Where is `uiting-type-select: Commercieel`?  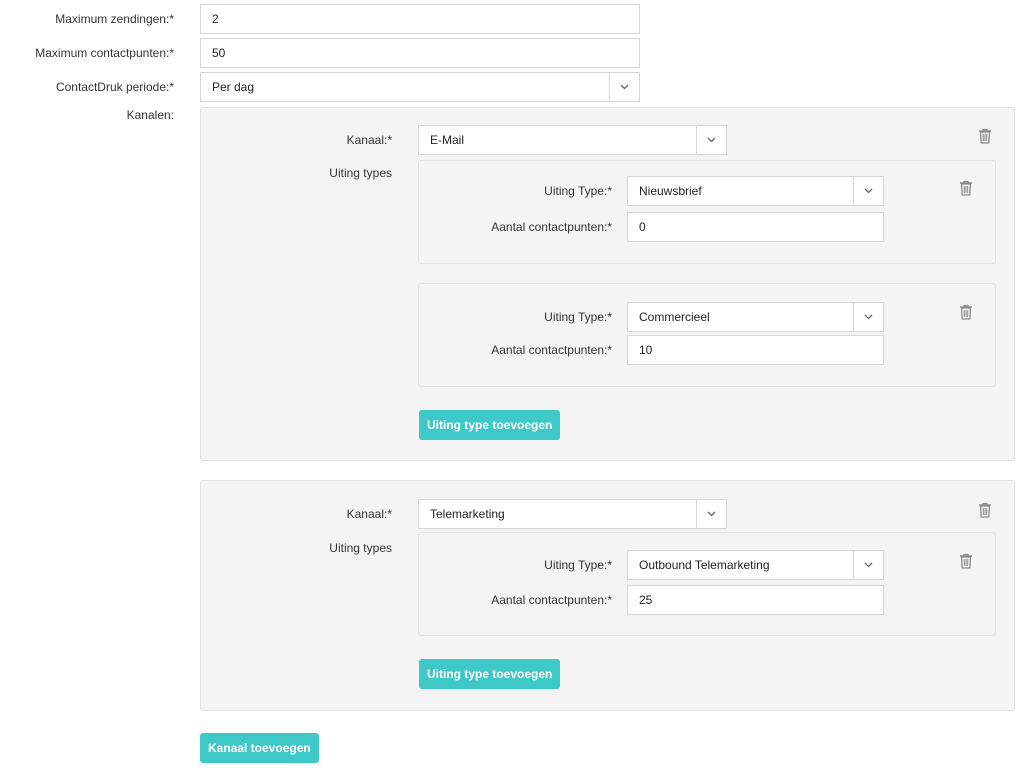
uiting-type-select: Commercieel is located at coordinates (755, 317).